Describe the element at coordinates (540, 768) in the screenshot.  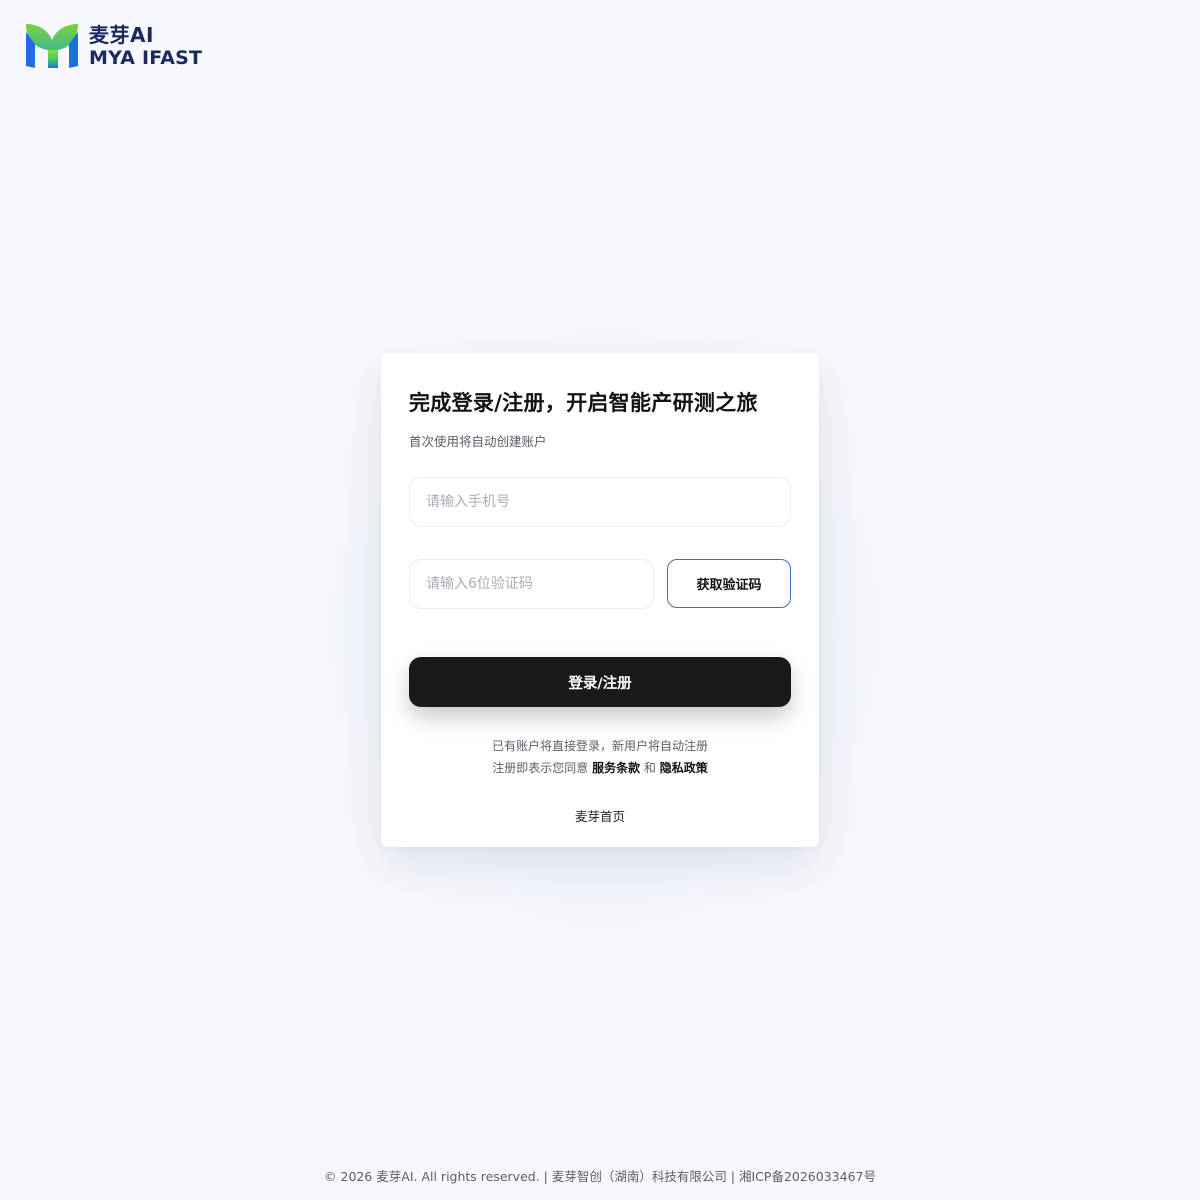
I see `agreement-prefix: 注册即表示您同意` at that location.